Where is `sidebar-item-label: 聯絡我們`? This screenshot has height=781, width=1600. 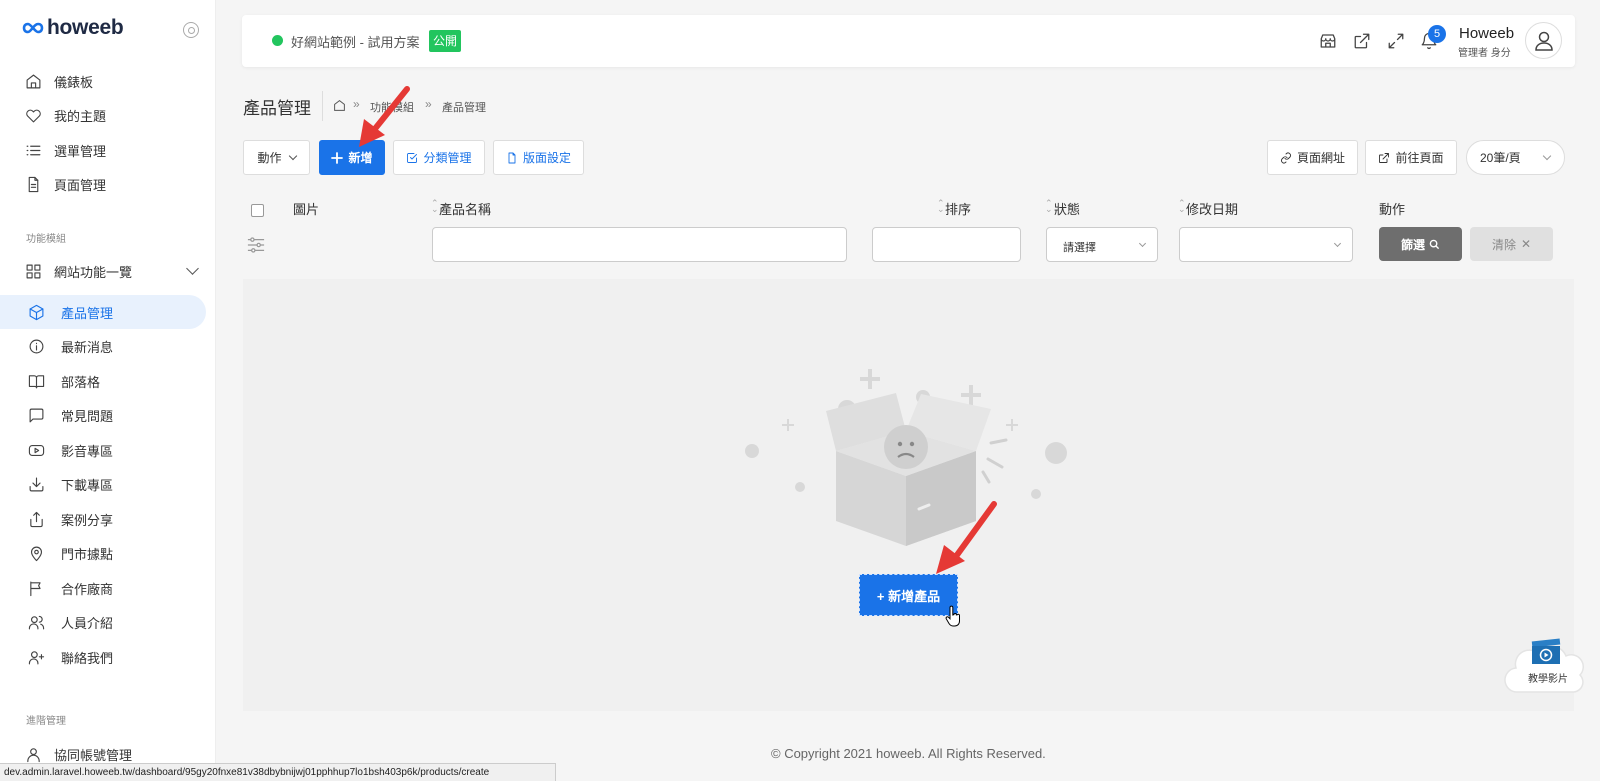 sidebar-item-label: 聯絡我們 is located at coordinates (87, 658).